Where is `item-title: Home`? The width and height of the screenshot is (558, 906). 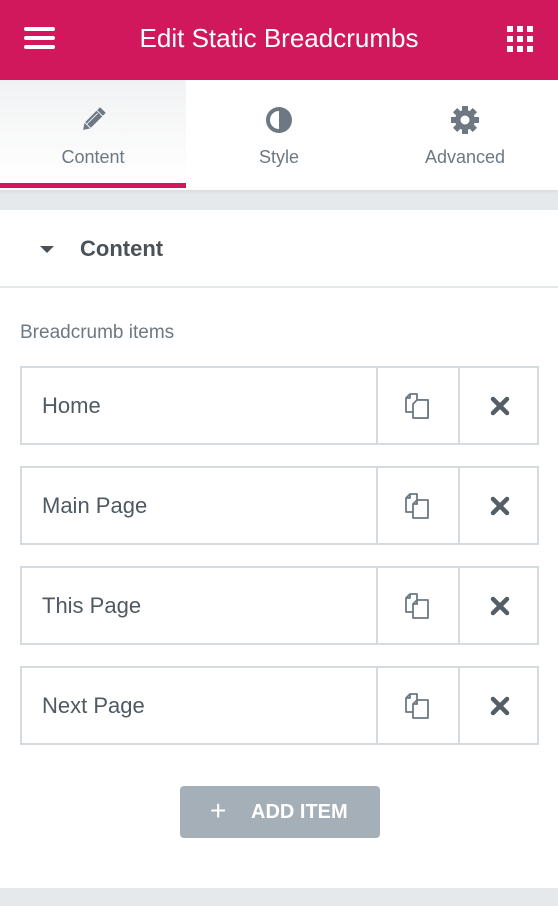 item-title: Home is located at coordinates (199, 405).